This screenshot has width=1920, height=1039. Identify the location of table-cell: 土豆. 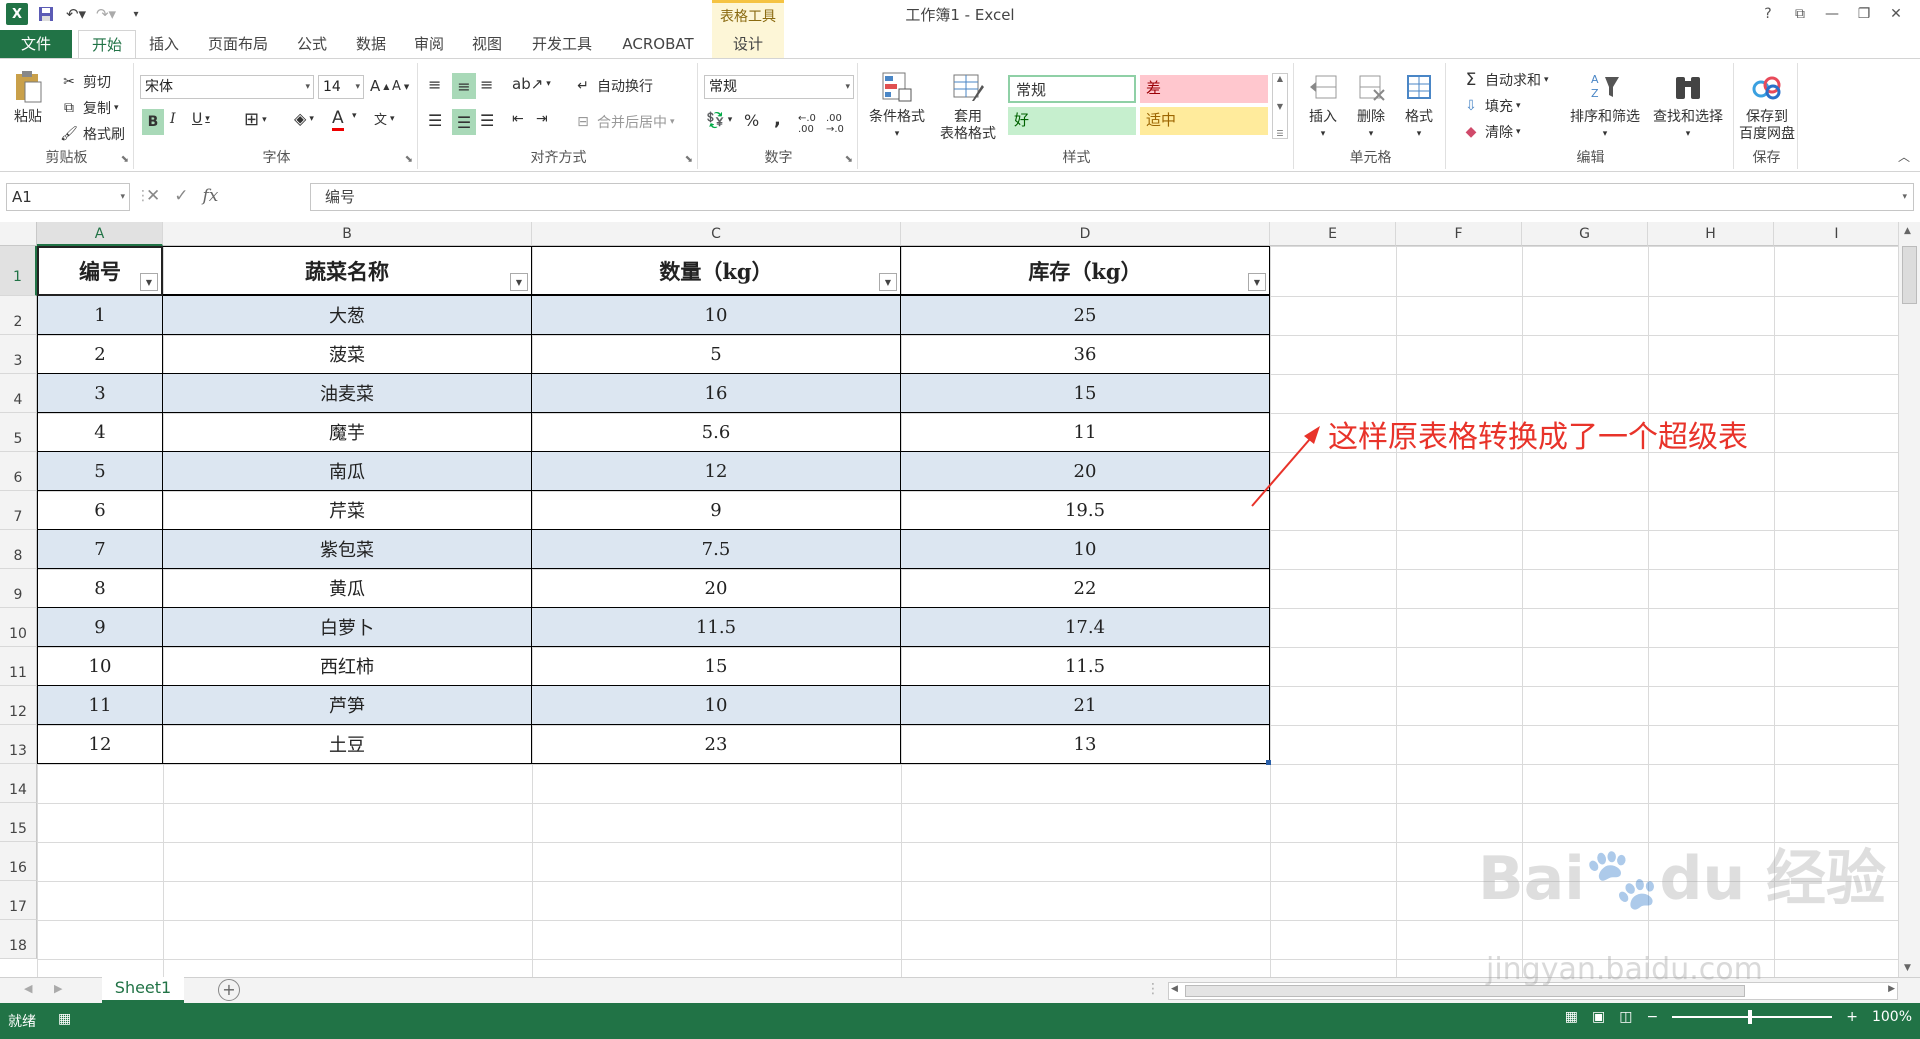
(347, 744).